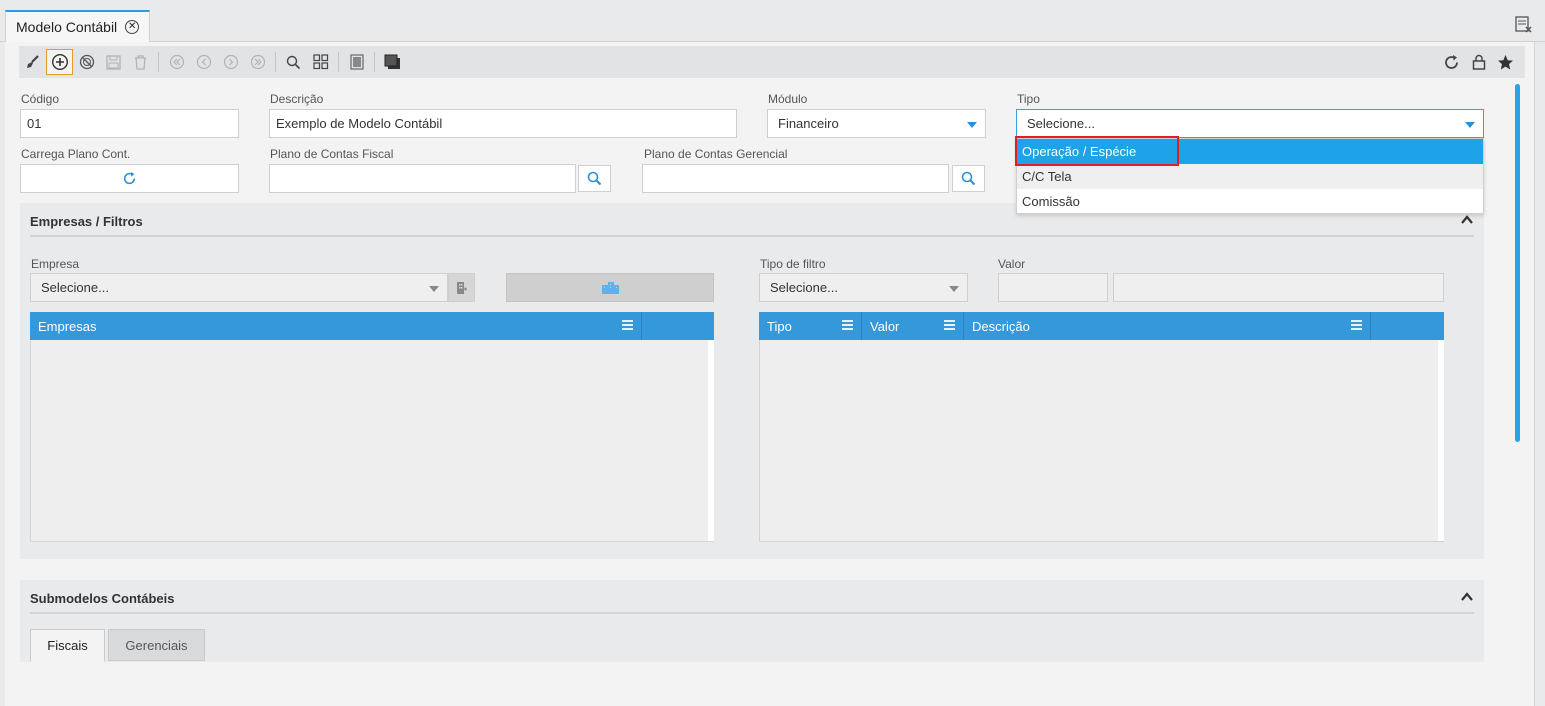  What do you see at coordinates (1517, 263) in the screenshot?
I see `scrollbar-thumb` at bounding box center [1517, 263].